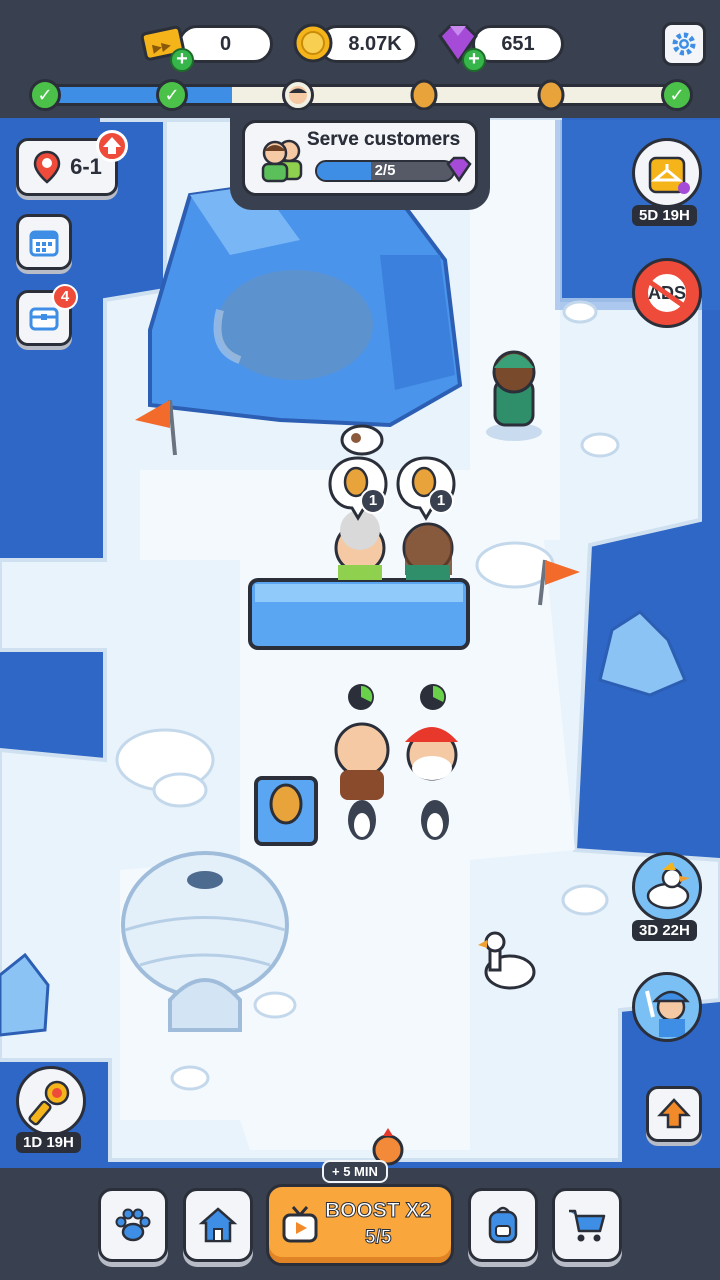 This screenshot has width=720, height=1280. Describe the element at coordinates (44, 319) in the screenshot. I see `chest-icon` at that location.